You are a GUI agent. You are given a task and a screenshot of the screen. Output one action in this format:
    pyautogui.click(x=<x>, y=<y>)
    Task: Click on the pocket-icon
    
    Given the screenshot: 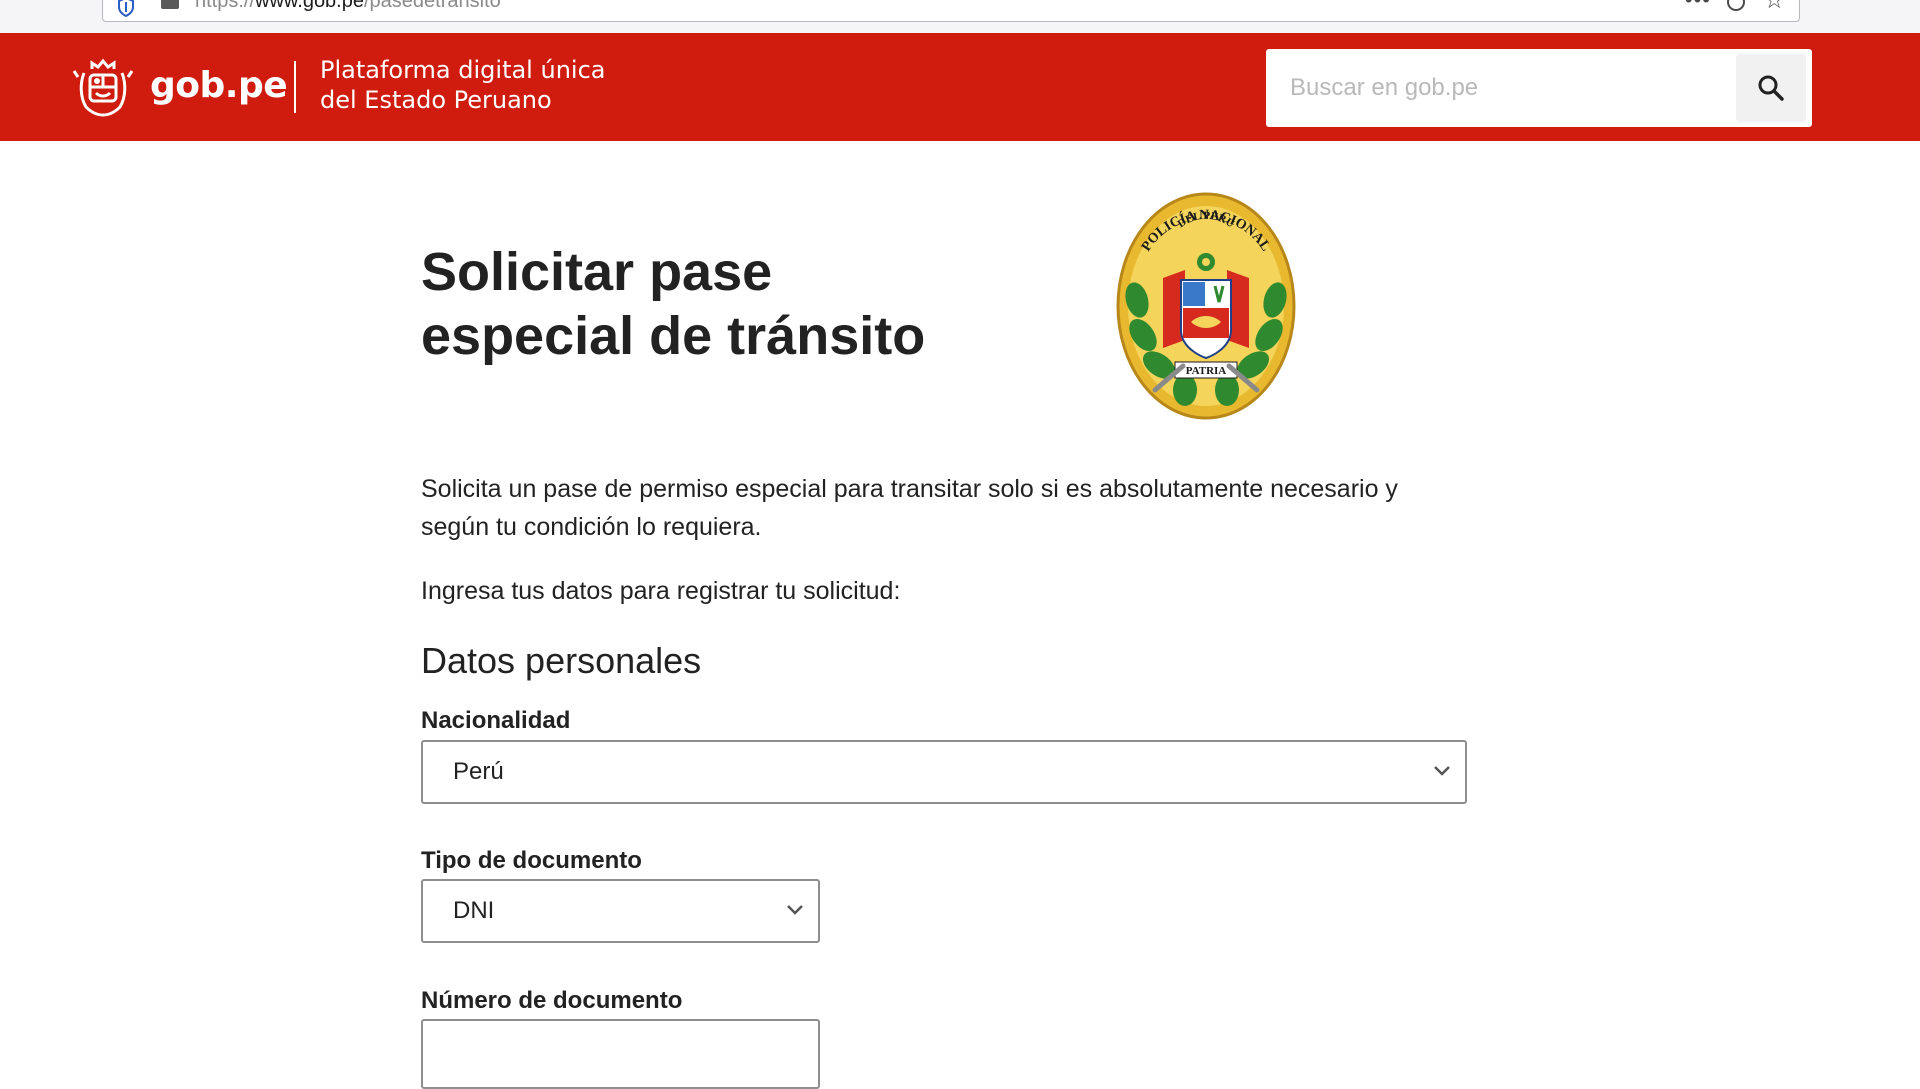 What is the action you would take?
    pyautogui.click(x=1736, y=5)
    